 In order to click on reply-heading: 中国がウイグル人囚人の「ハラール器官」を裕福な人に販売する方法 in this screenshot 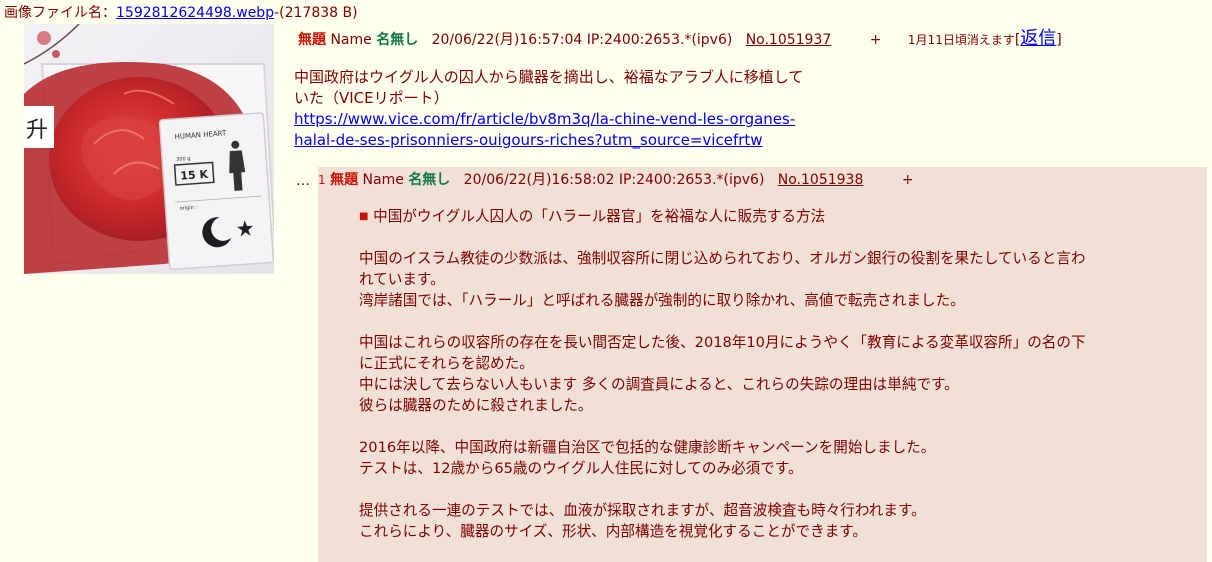, I will do `click(599, 216)`.